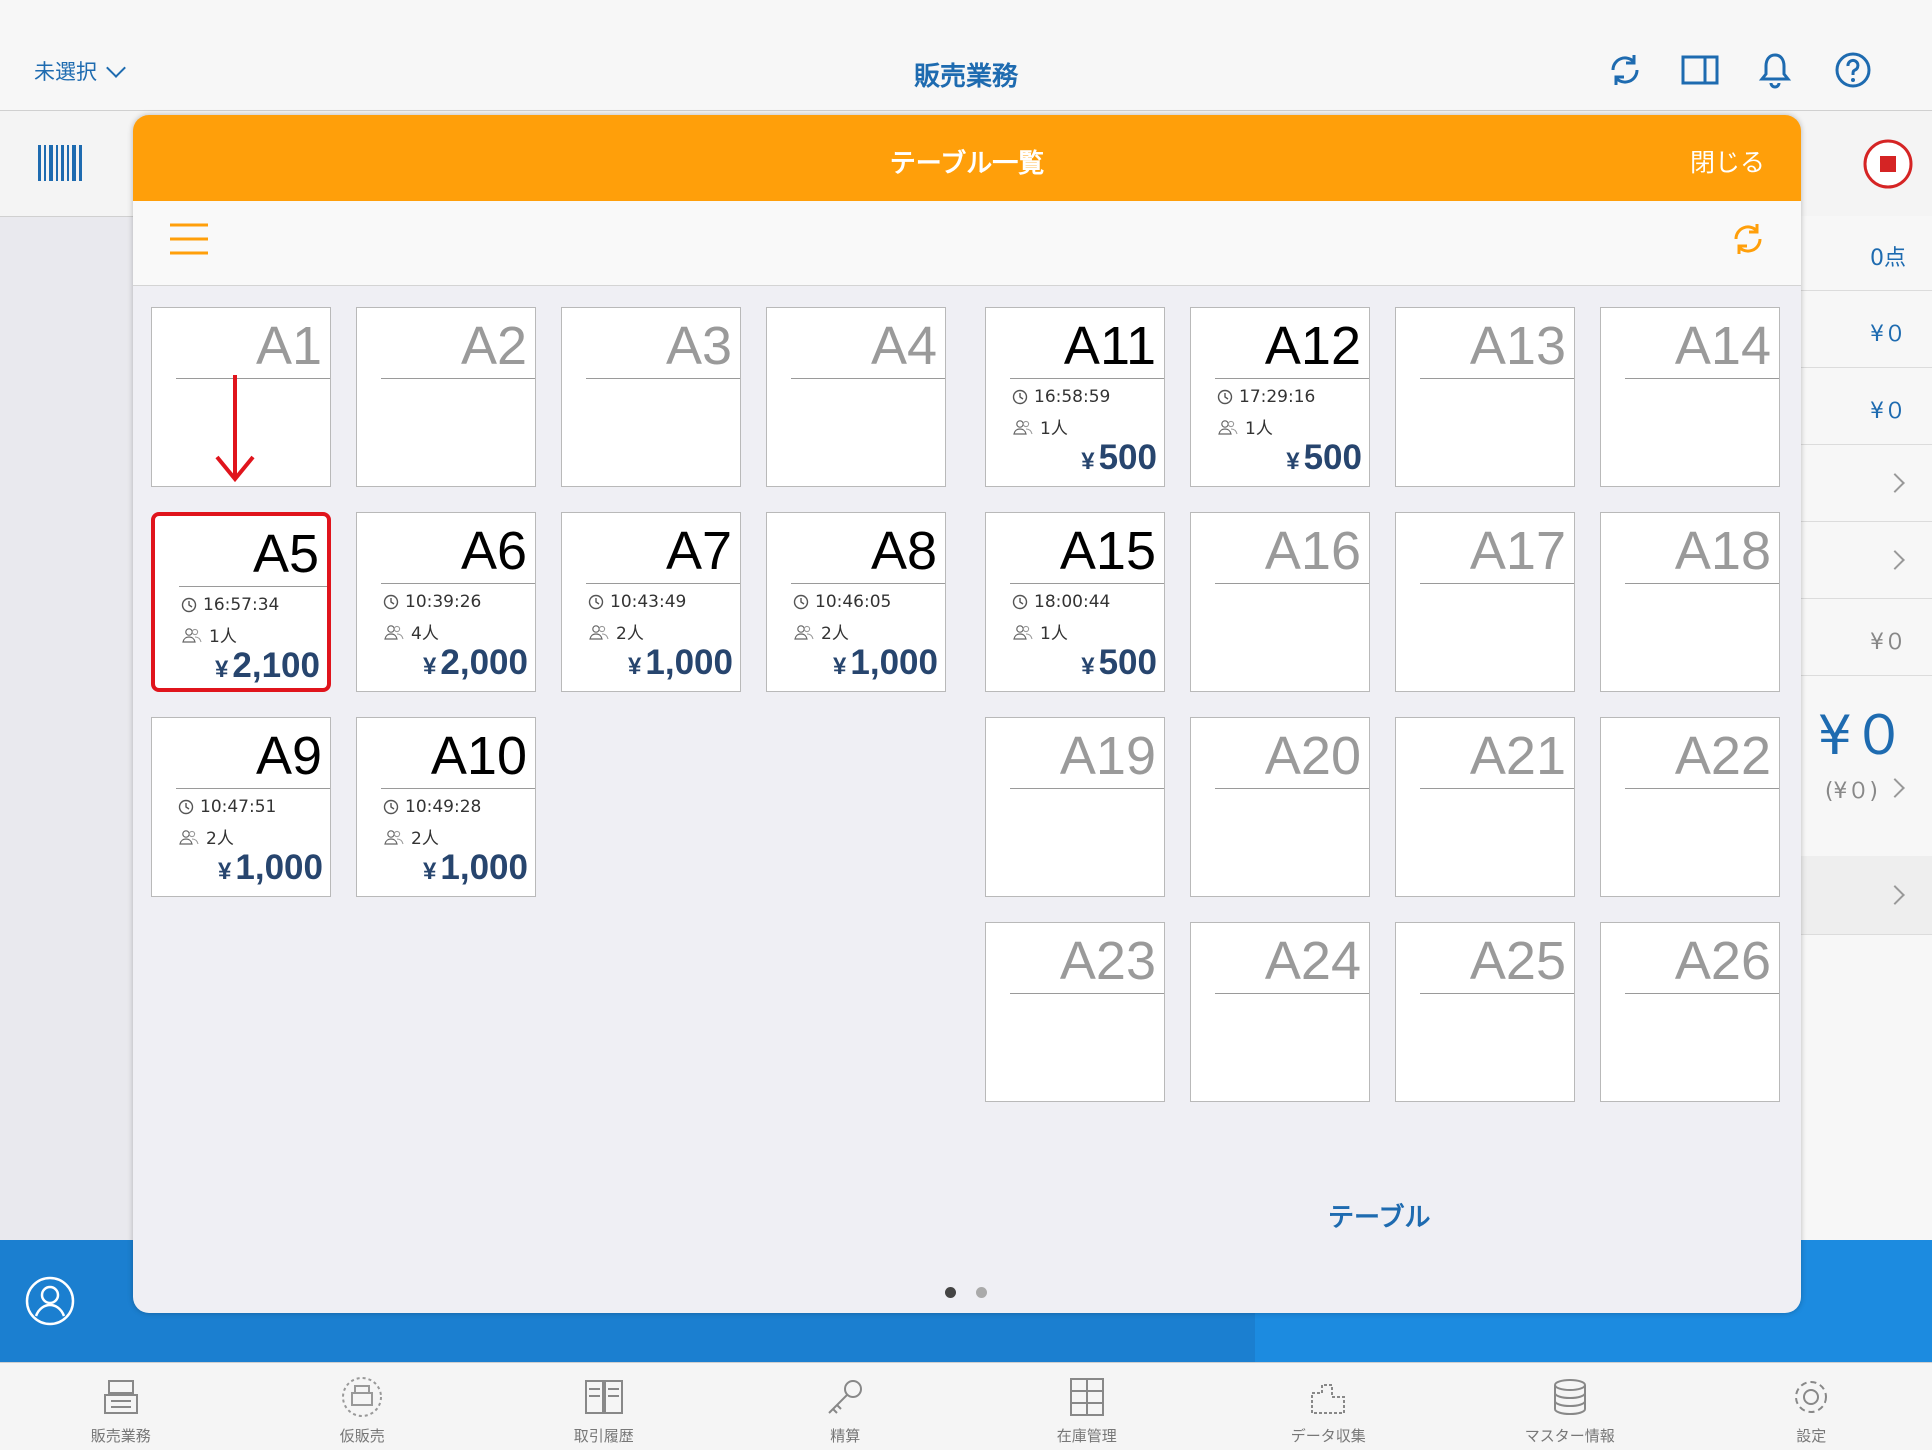 The width and height of the screenshot is (1932, 1450). What do you see at coordinates (1866, 637) in the screenshot?
I see `subtotal-row: ¥０` at bounding box center [1866, 637].